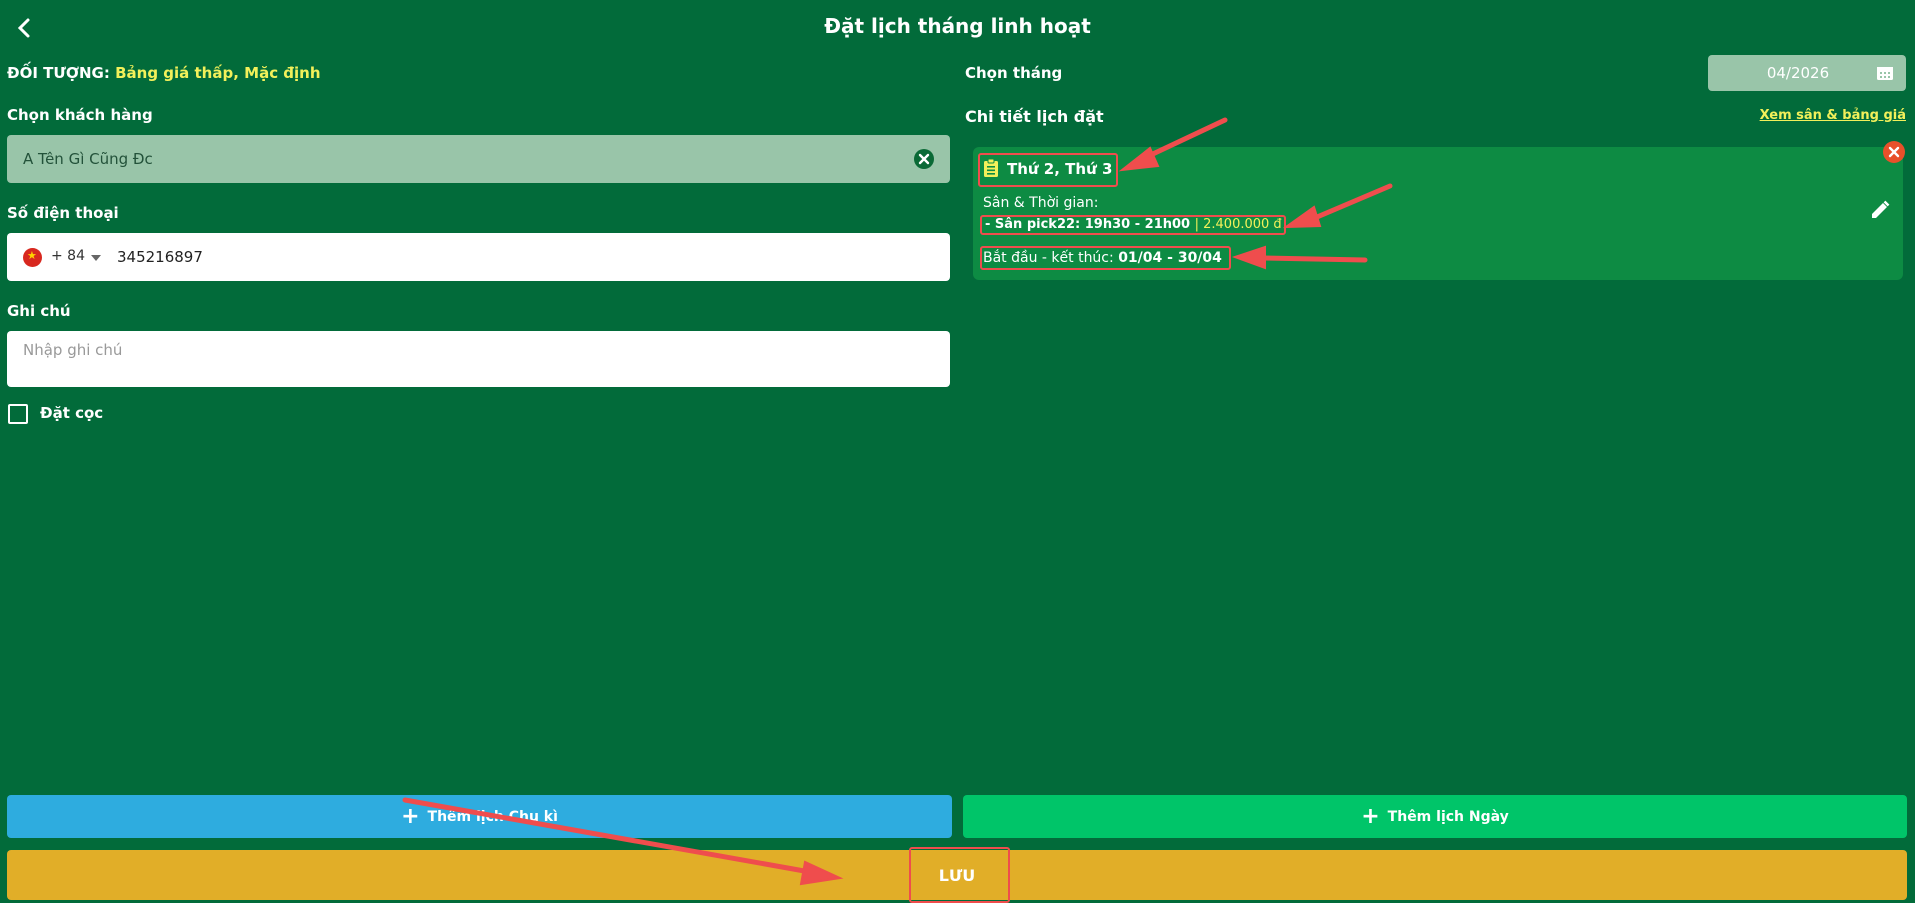  I want to click on customer-select: A Tên Gì Cũng Đc, so click(478, 159).